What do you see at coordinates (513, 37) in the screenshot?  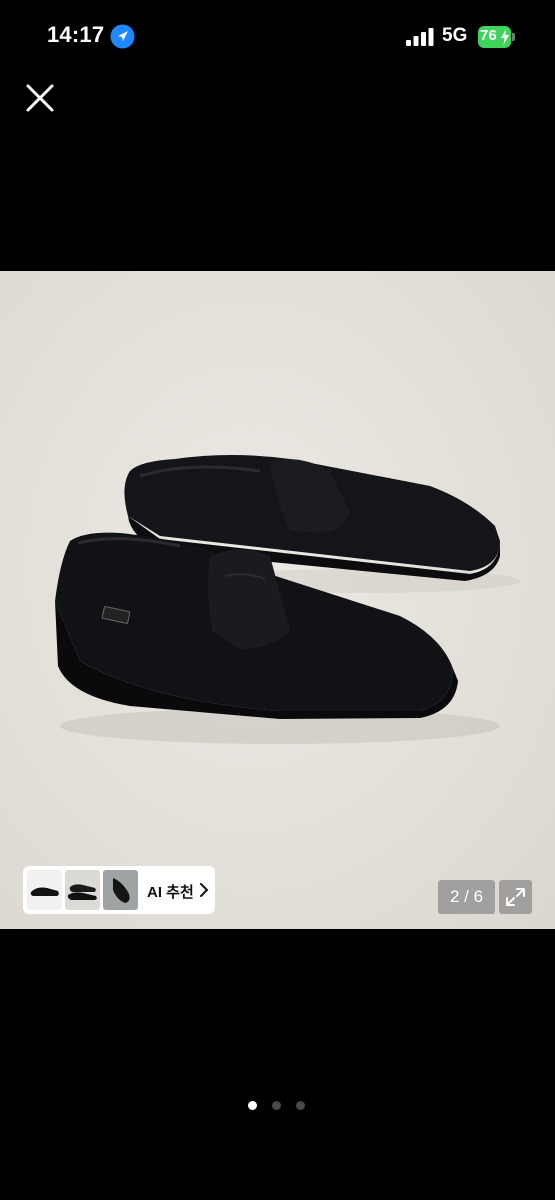 I see `battery-tip` at bounding box center [513, 37].